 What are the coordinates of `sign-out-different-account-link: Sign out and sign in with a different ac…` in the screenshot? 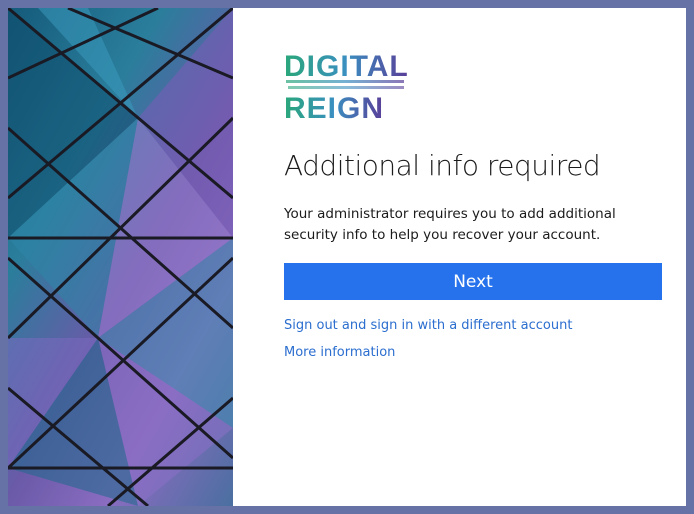 It's located at (428, 325).